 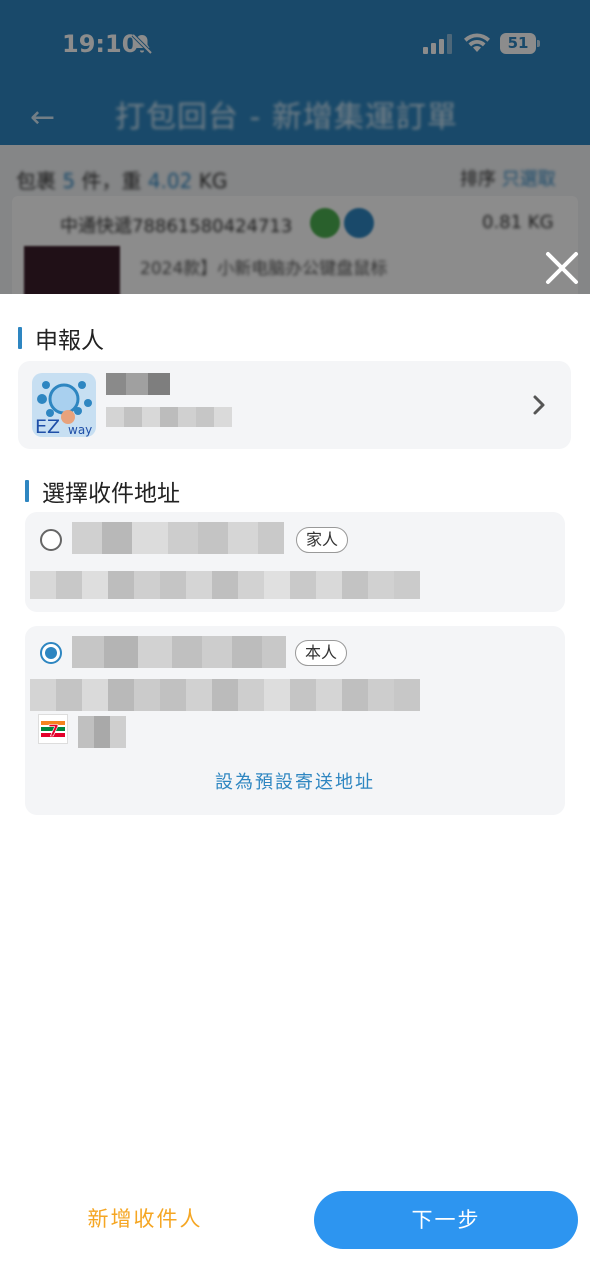 What do you see at coordinates (562, 268) in the screenshot?
I see `close-icon` at bounding box center [562, 268].